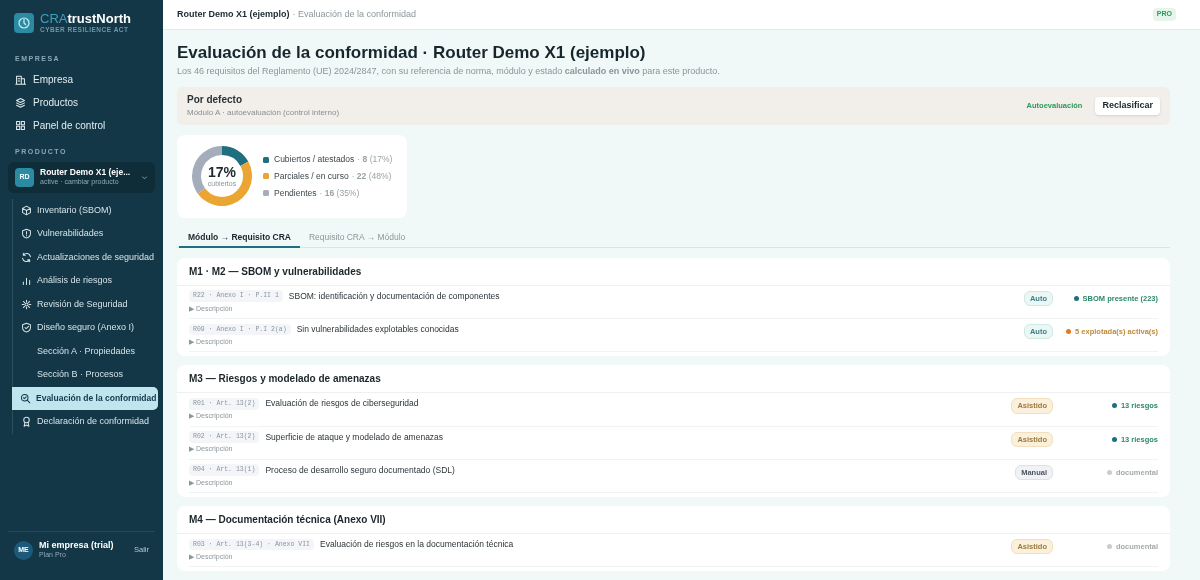 This screenshot has width=1200, height=580. What do you see at coordinates (287, 520) in the screenshot?
I see `module-title: M4 — Documentación técnica (Anexo VII)` at bounding box center [287, 520].